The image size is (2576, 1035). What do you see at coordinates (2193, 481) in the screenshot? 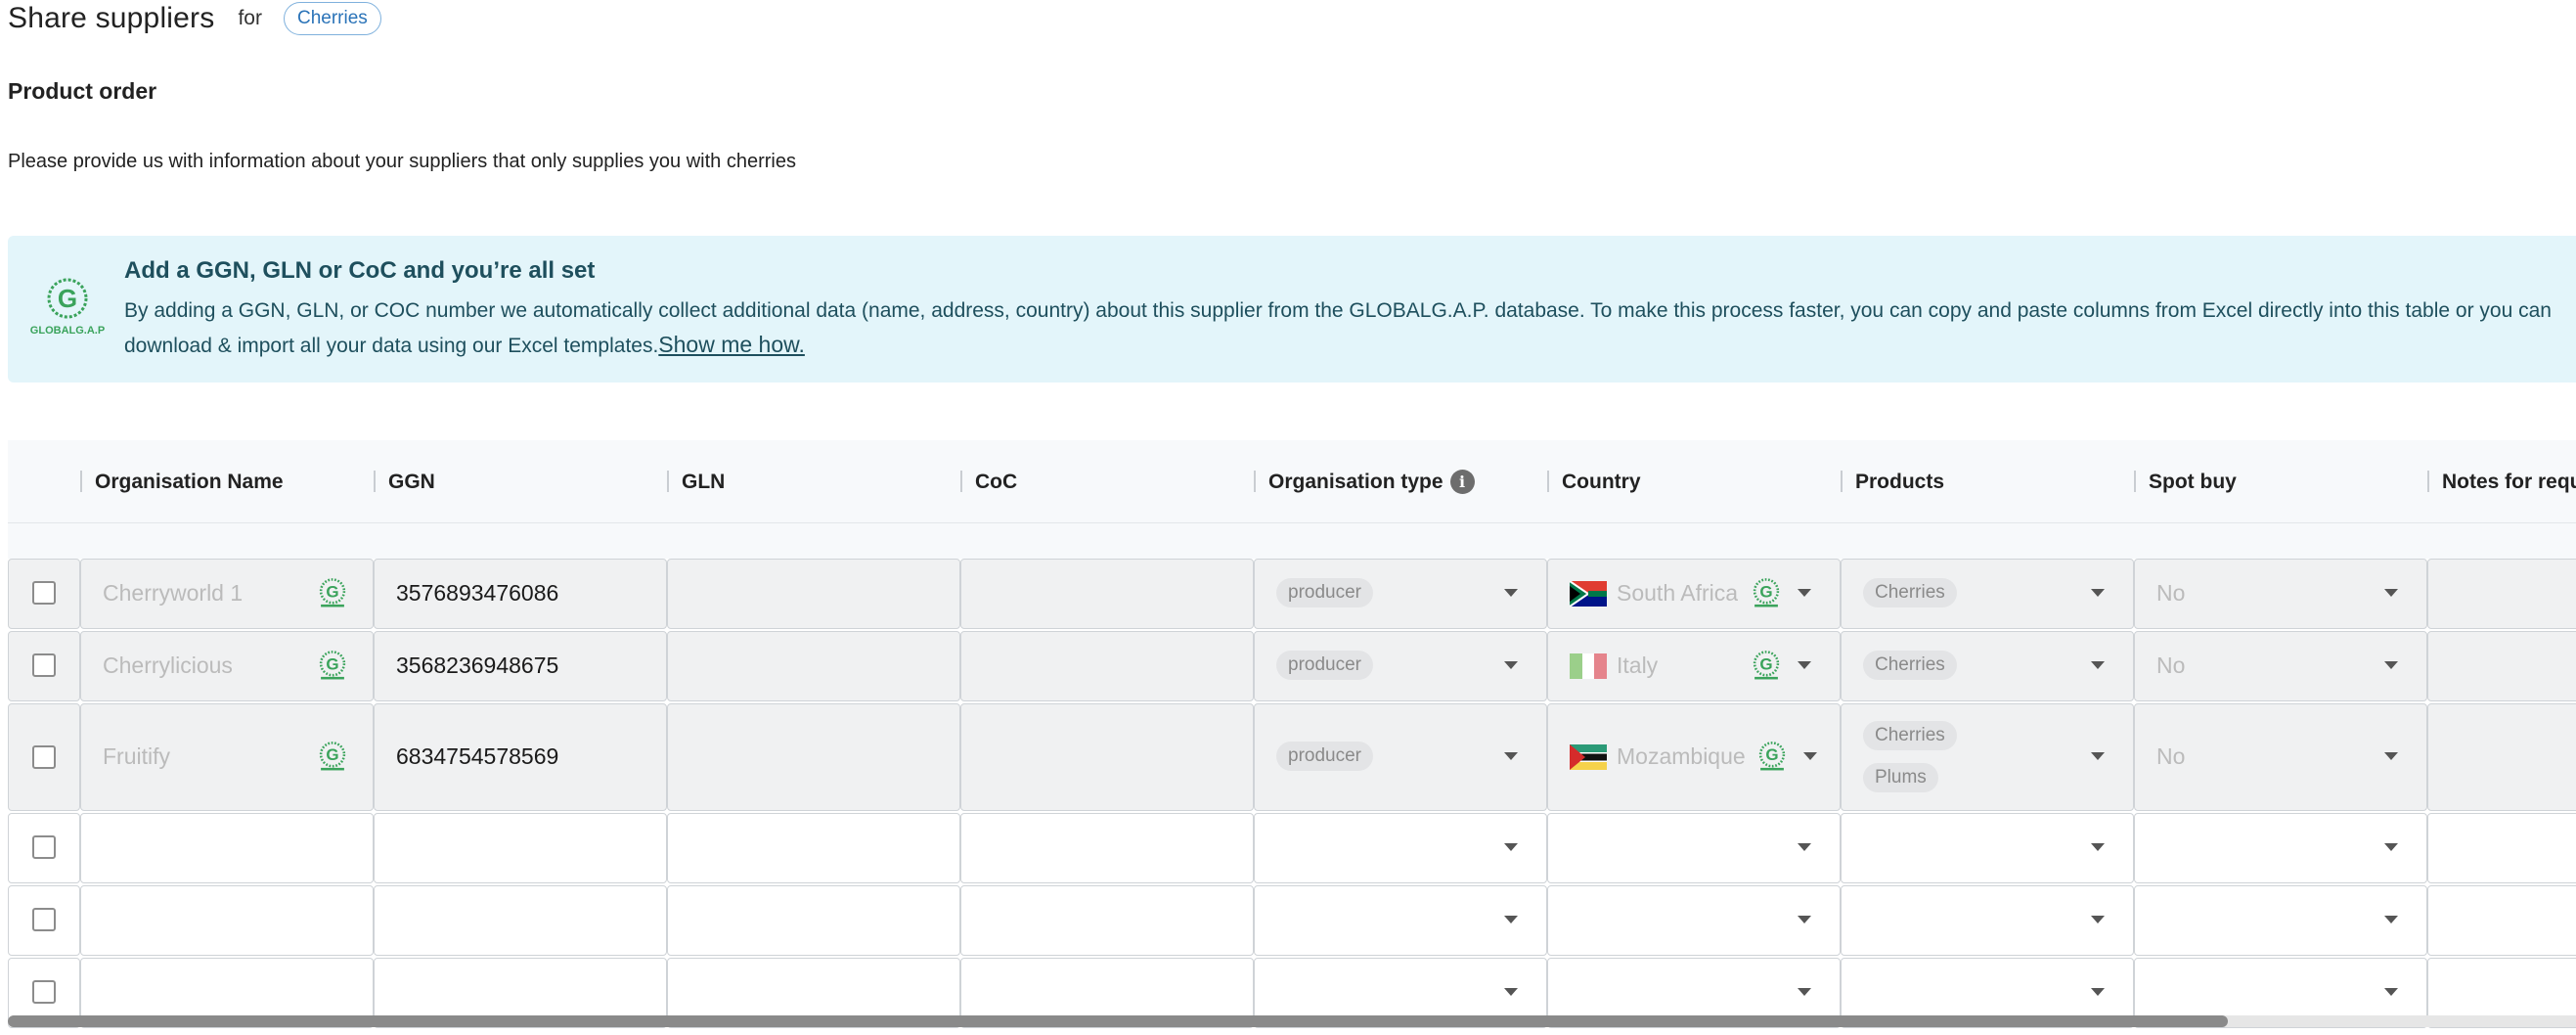
I see `column-header-spot-buy: Spot buy` at bounding box center [2193, 481].